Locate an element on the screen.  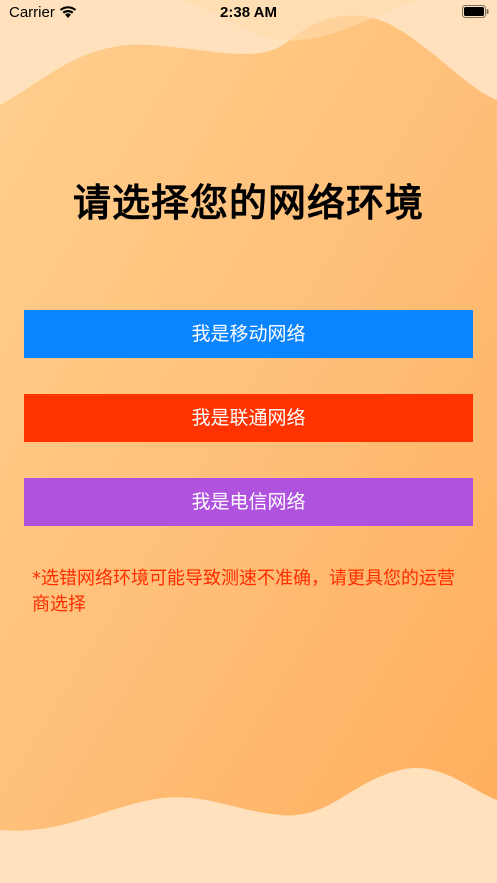
page-title: 请选择您的网络环境 is located at coordinates (248, 203).